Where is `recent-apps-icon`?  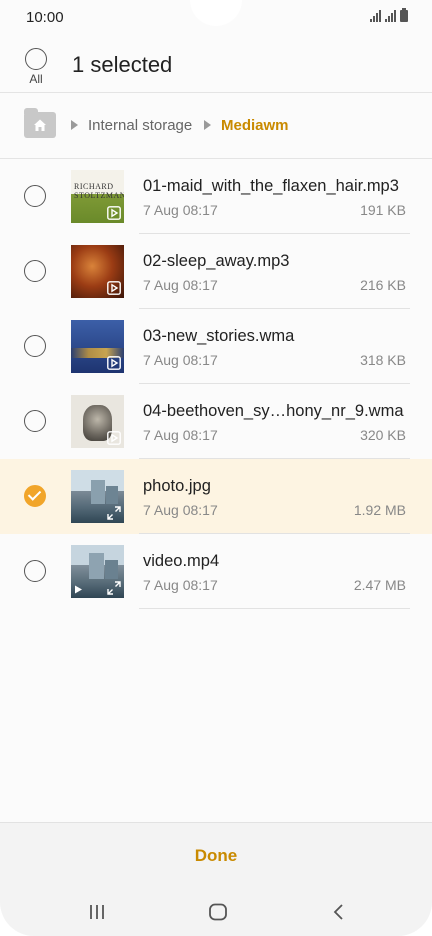
recent-apps-icon is located at coordinates (97, 912).